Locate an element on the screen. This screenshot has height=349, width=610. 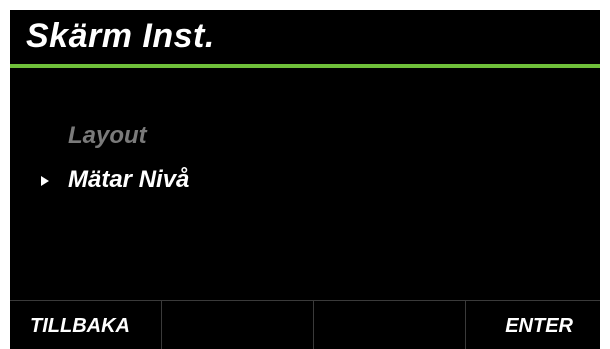
softkey-enter: ENTER is located at coordinates (532, 325).